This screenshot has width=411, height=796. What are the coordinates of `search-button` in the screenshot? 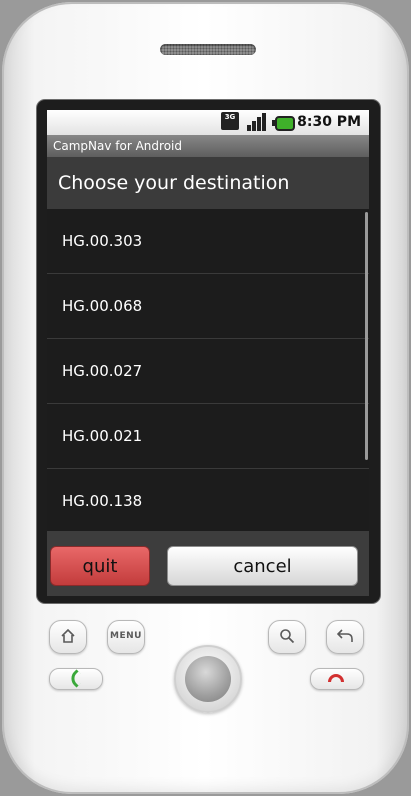 It's located at (287, 637).